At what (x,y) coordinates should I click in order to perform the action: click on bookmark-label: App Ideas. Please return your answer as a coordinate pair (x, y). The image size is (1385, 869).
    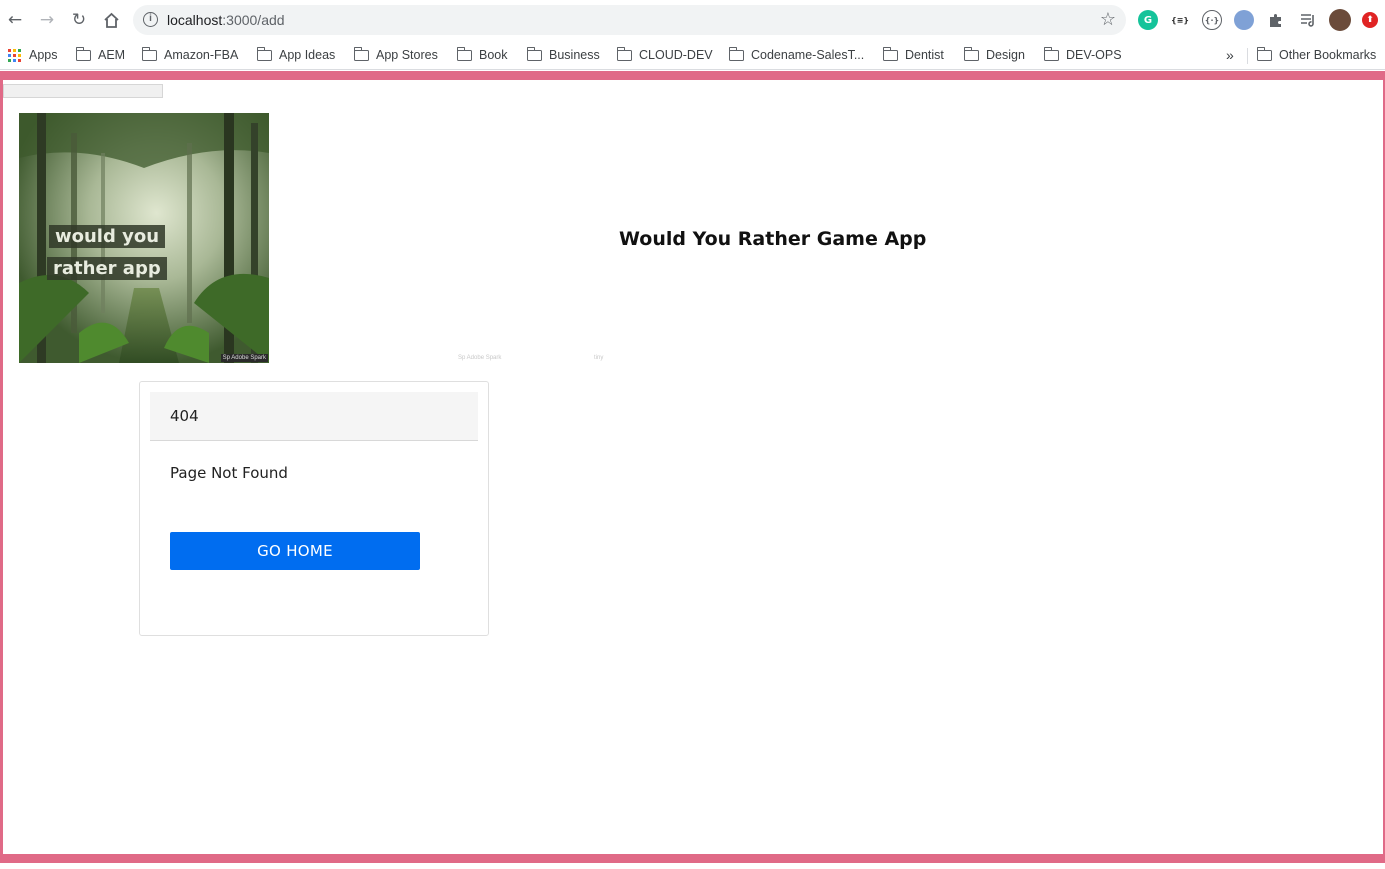
    Looking at the image, I should click on (307, 55).